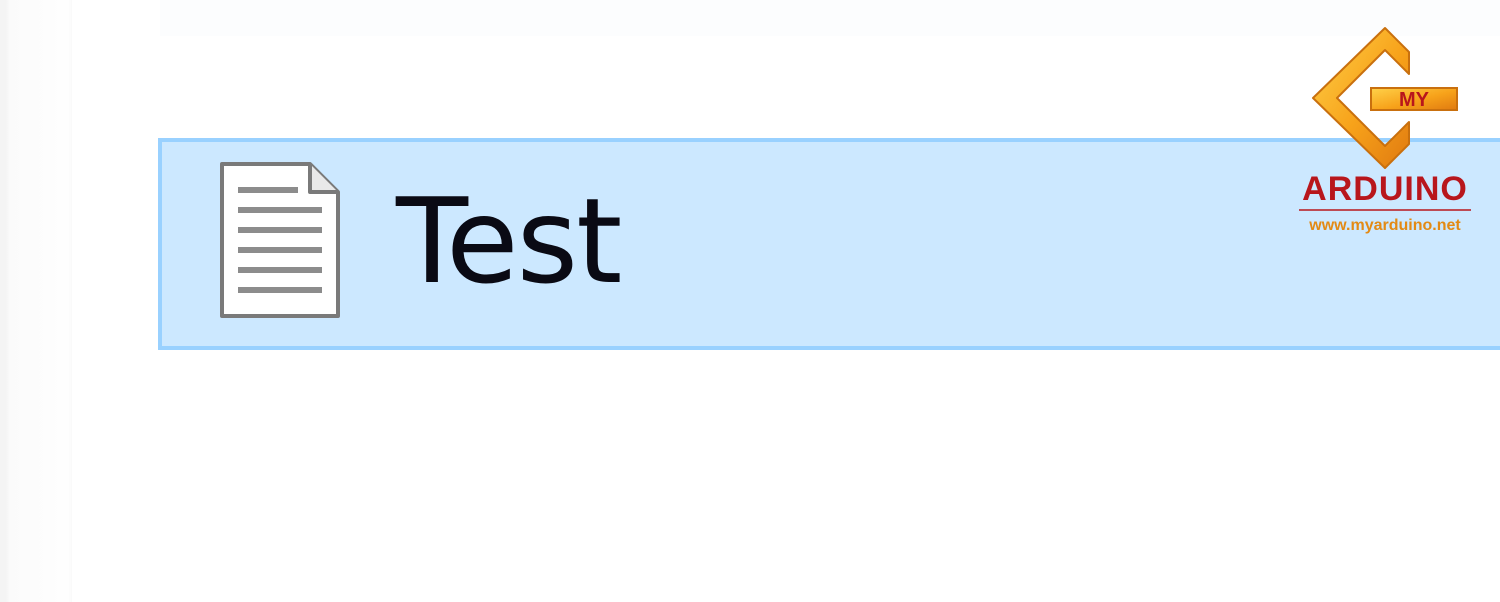 The image size is (1500, 602). What do you see at coordinates (1385, 130) in the screenshot?
I see `myarduino-logo: MY ARDUINO www.myarduino.net` at bounding box center [1385, 130].